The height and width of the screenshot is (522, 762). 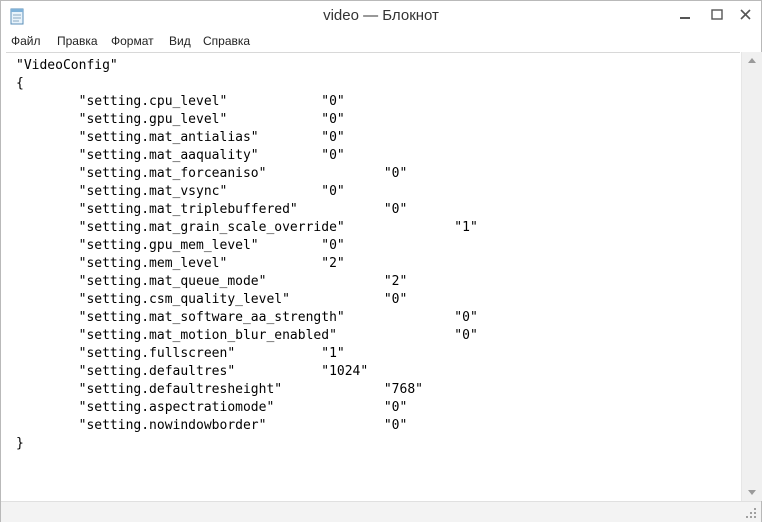 What do you see at coordinates (247, 227) in the screenshot?
I see `text-line: "setting.mat_grain_scale_override" "1"` at bounding box center [247, 227].